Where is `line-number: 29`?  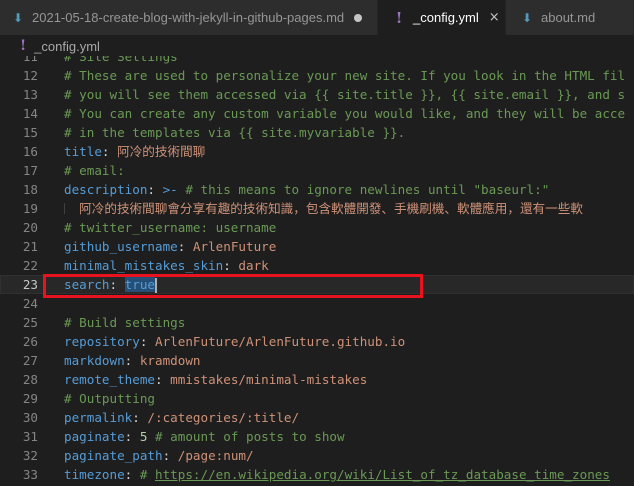 line-number: 29 is located at coordinates (30, 398).